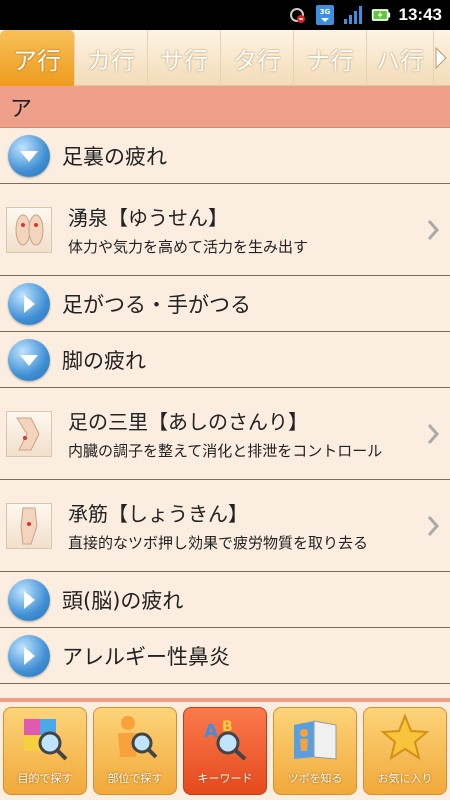 The width and height of the screenshot is (450, 800). I want to click on category-row: 脚の疲れ, so click(225, 360).